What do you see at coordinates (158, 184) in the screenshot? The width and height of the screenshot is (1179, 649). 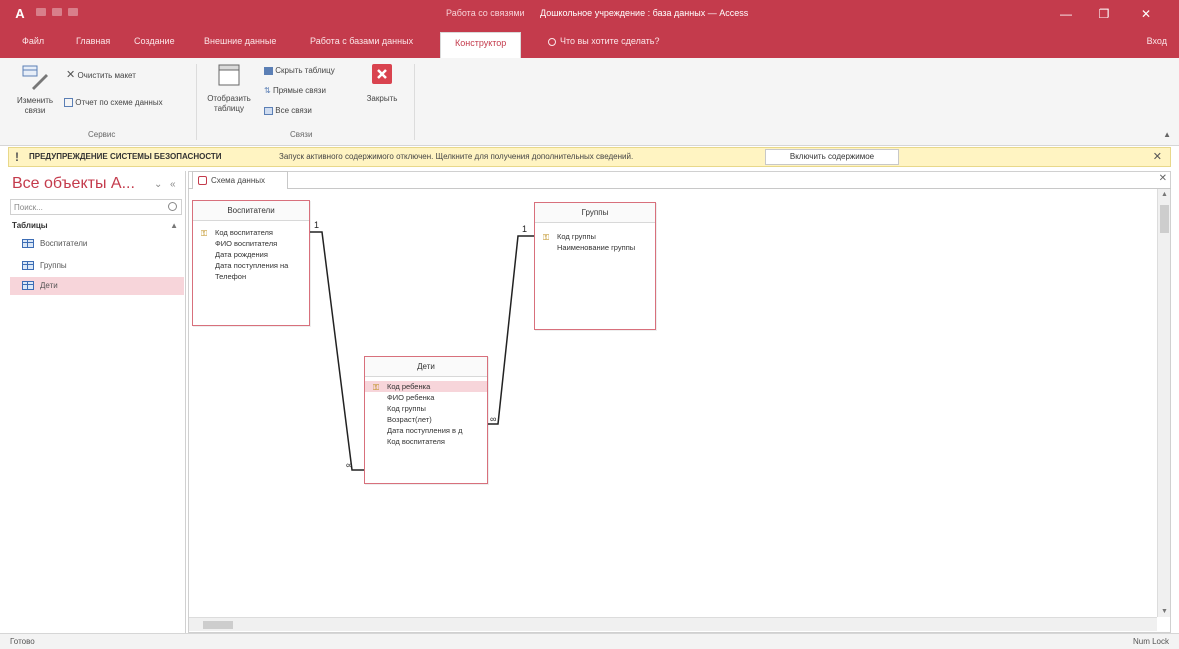 I see `chevron-down-icon: ⌄` at bounding box center [158, 184].